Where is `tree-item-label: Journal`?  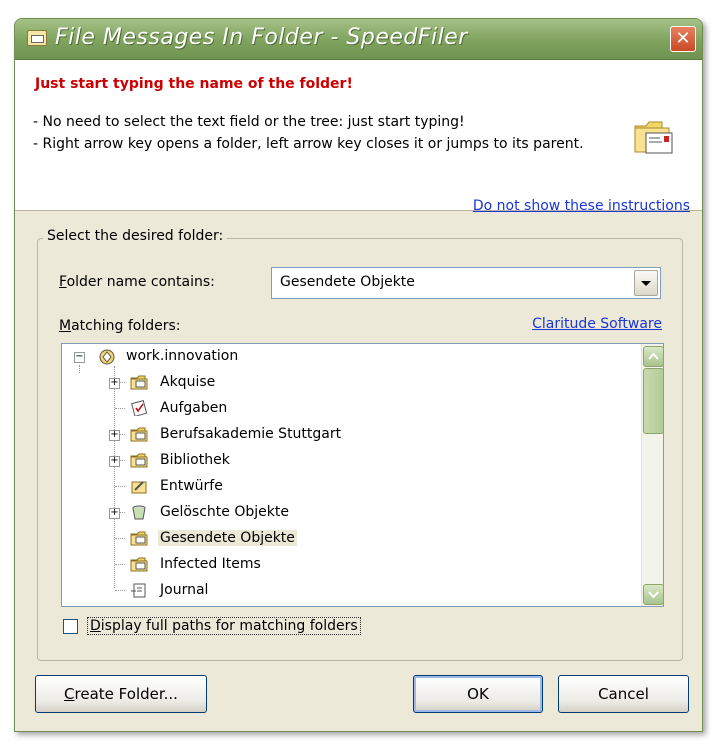 tree-item-label: Journal is located at coordinates (184, 590).